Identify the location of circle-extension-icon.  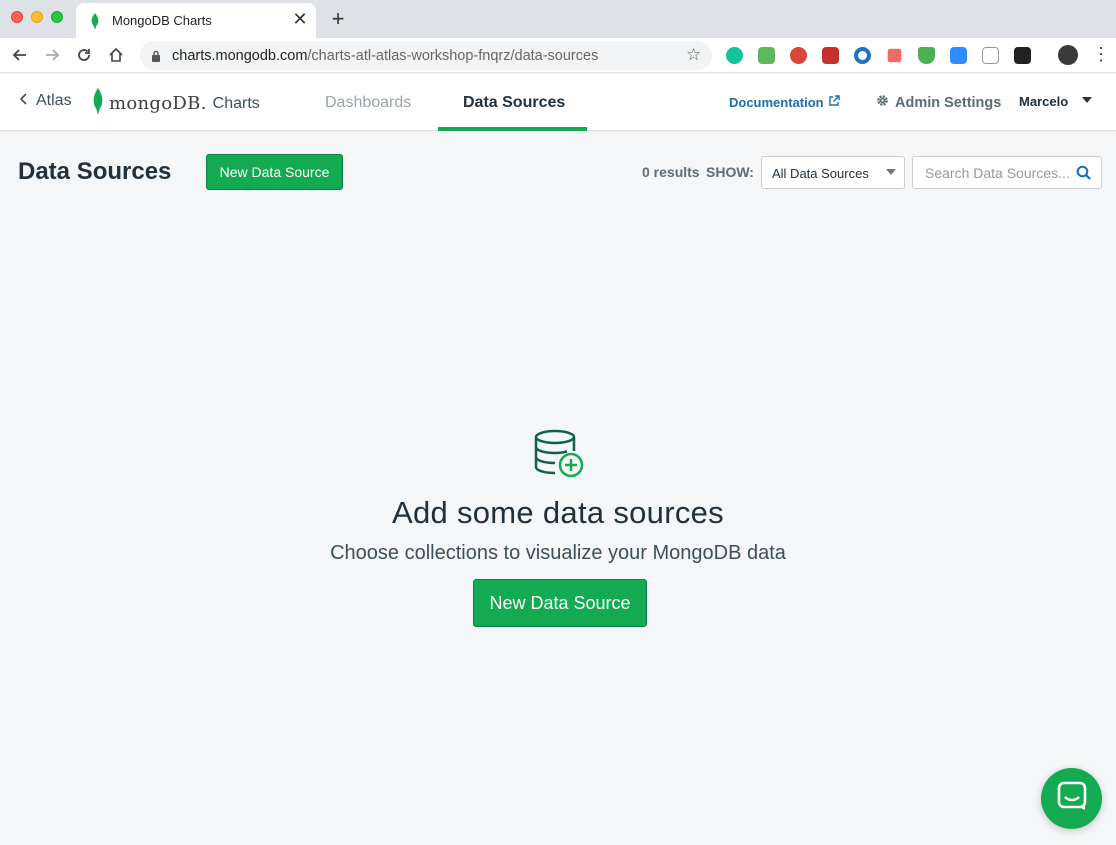
(862, 55).